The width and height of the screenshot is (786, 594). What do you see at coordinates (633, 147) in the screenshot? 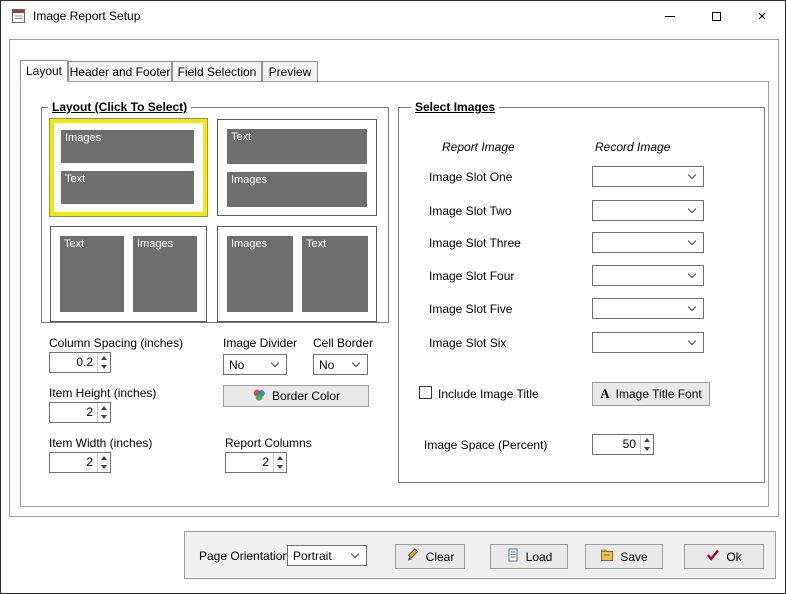
I see `record-image-header: Record Image` at bounding box center [633, 147].